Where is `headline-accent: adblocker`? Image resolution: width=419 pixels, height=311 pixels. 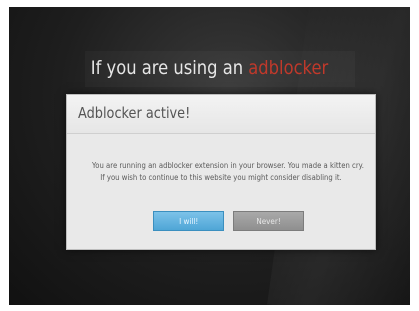
headline-accent: adblocker is located at coordinates (288, 68).